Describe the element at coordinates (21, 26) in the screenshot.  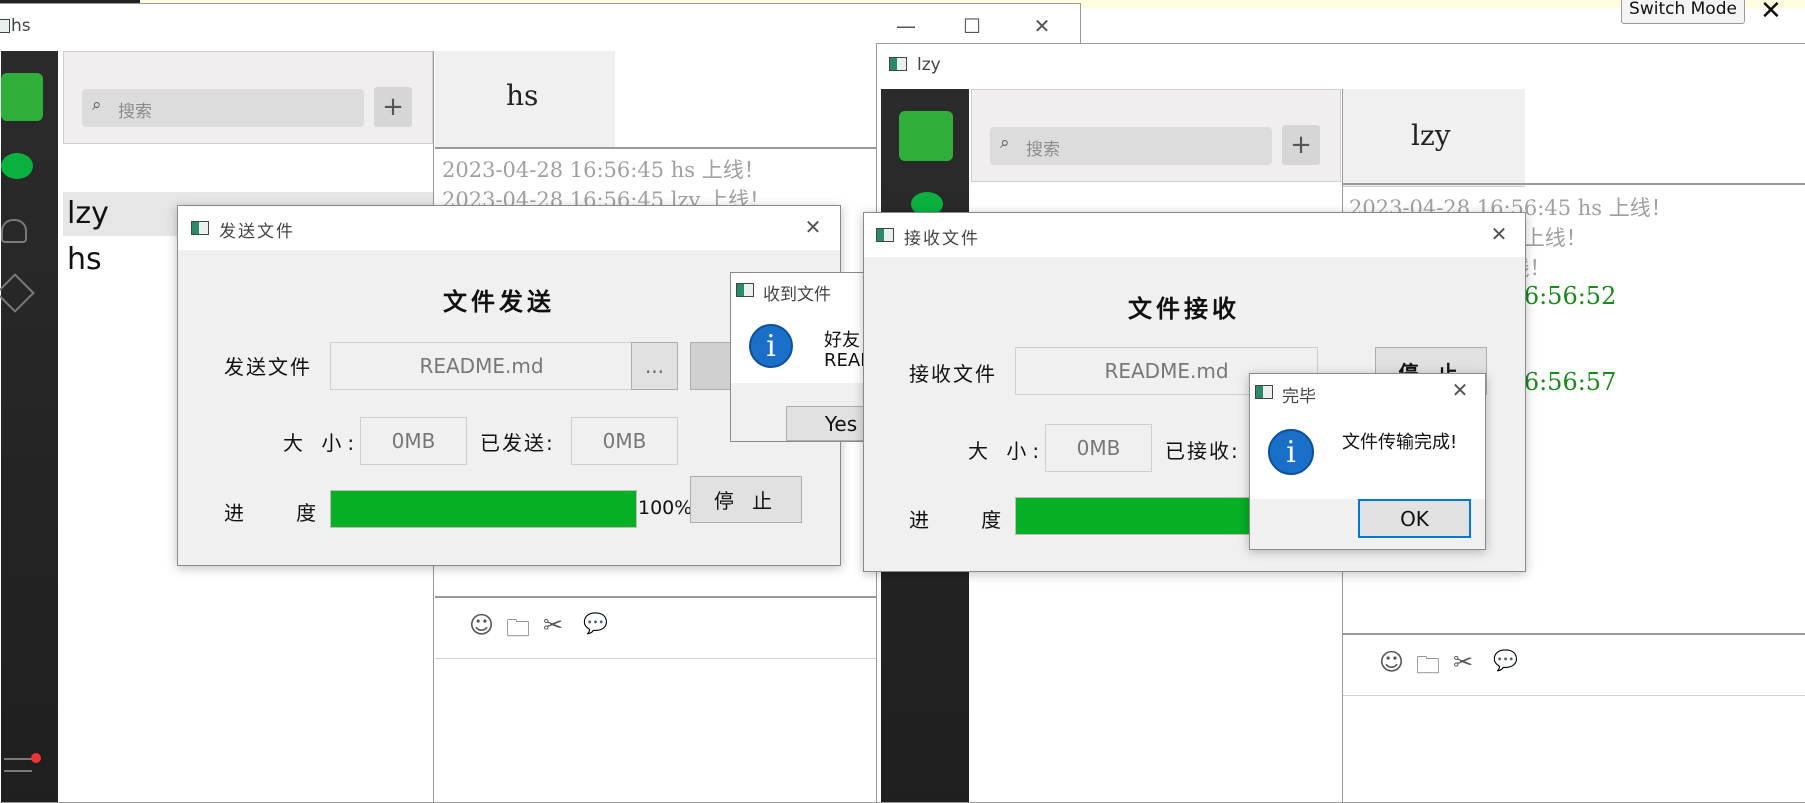
I see `window-title: hs` at that location.